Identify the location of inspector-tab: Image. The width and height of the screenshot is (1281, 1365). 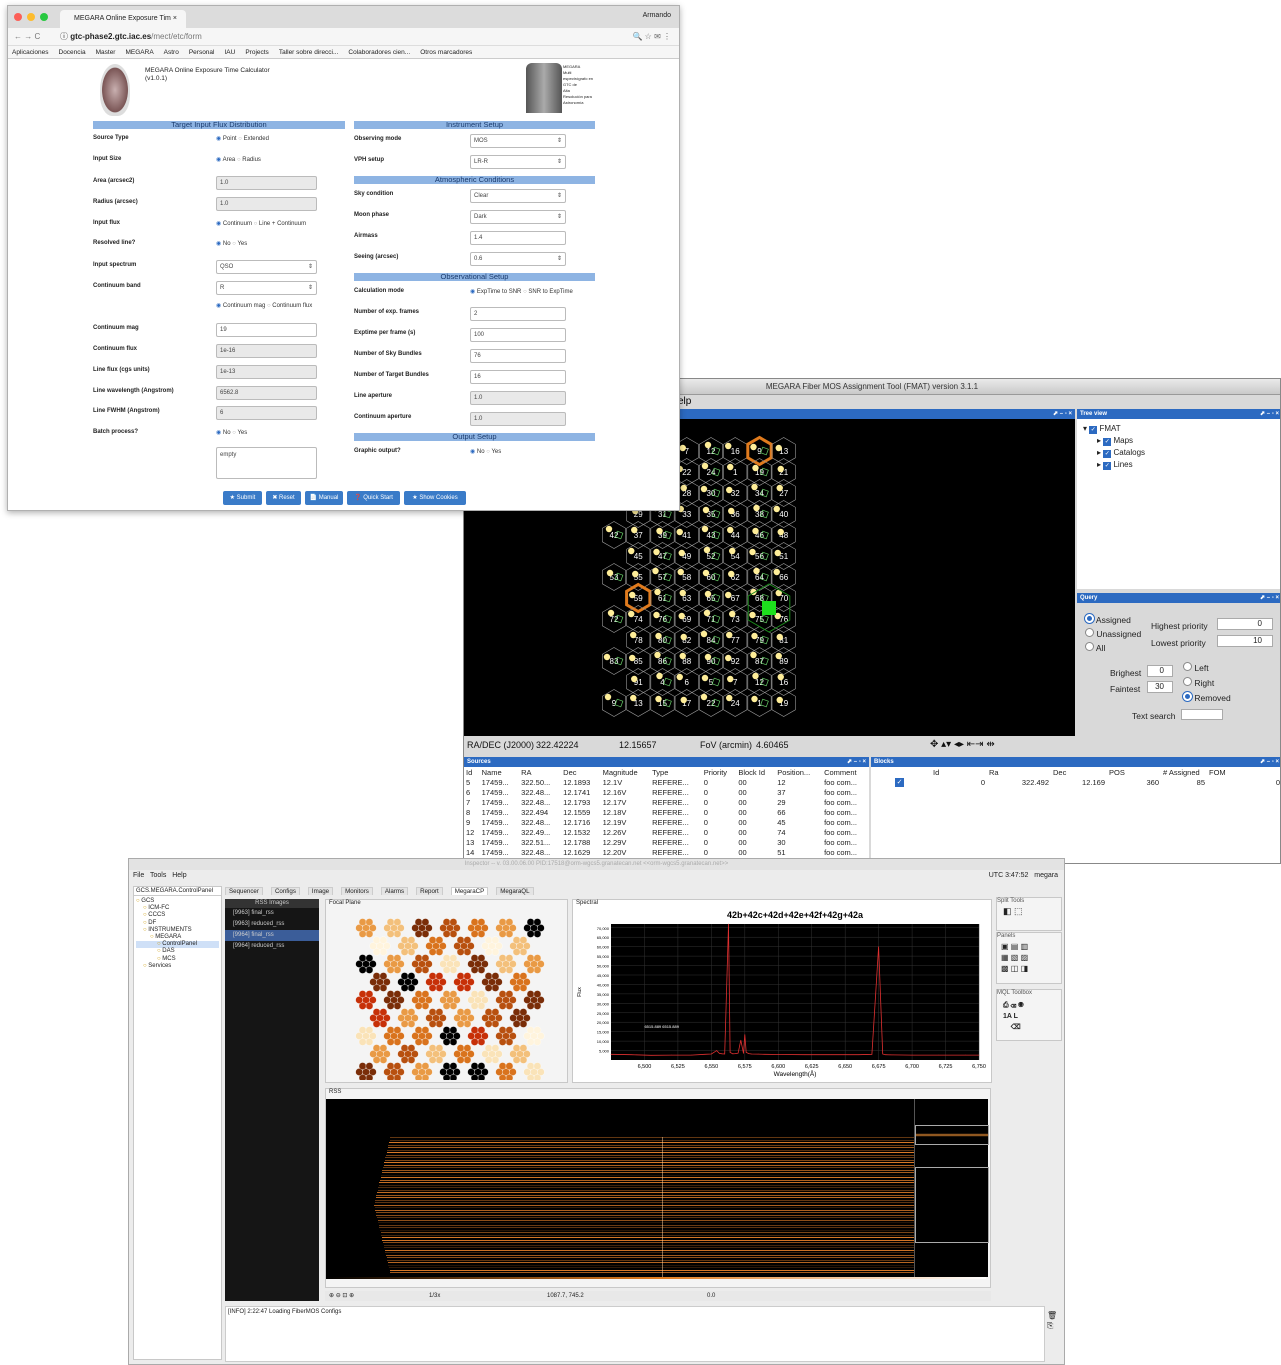
(320, 891).